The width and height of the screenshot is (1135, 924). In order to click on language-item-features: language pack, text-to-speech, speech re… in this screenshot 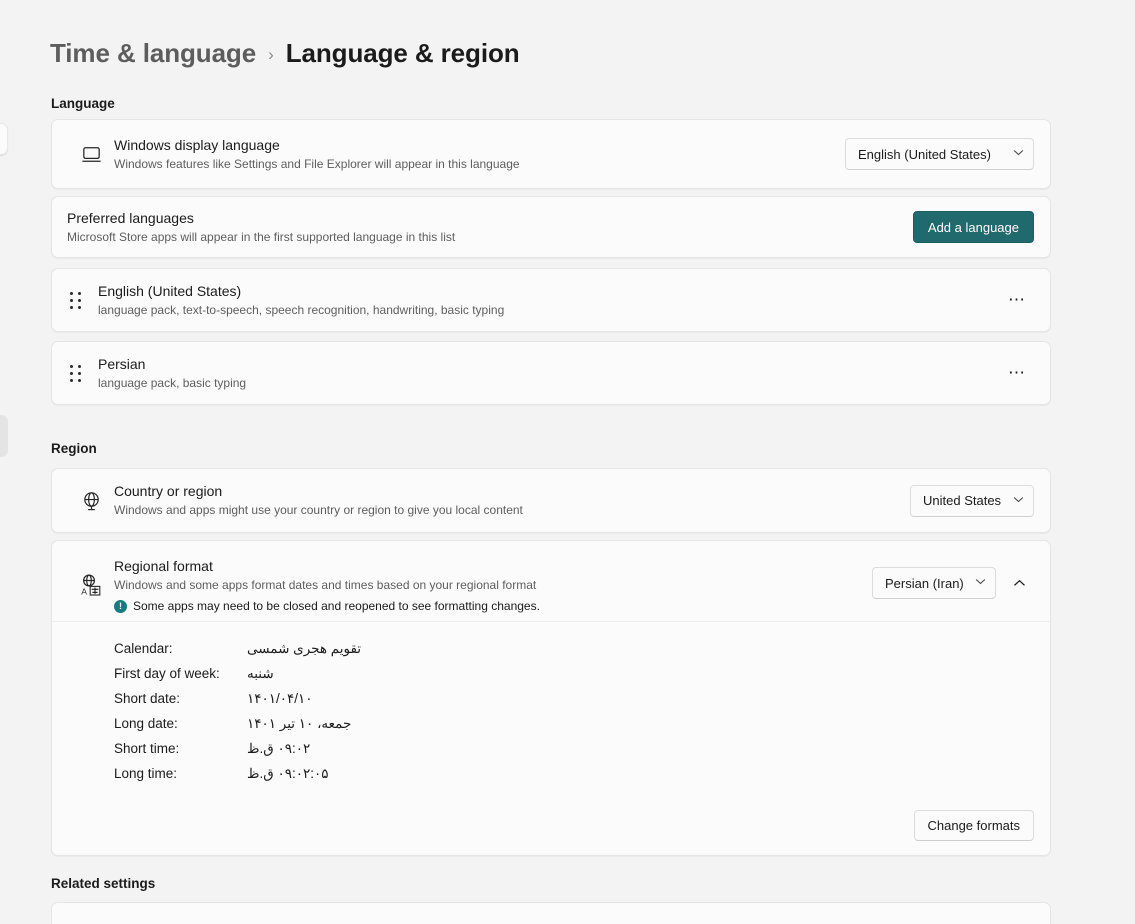, I will do `click(301, 309)`.